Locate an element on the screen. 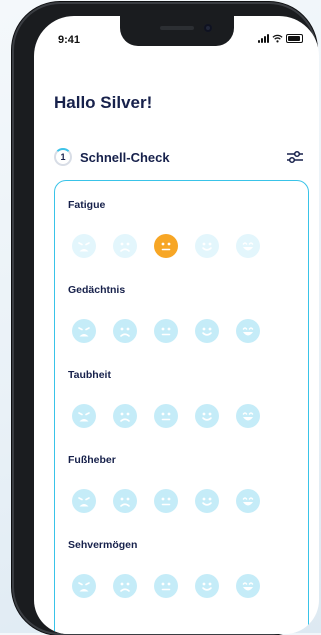 This screenshot has height=635, width=321. camera is located at coordinates (208, 28).